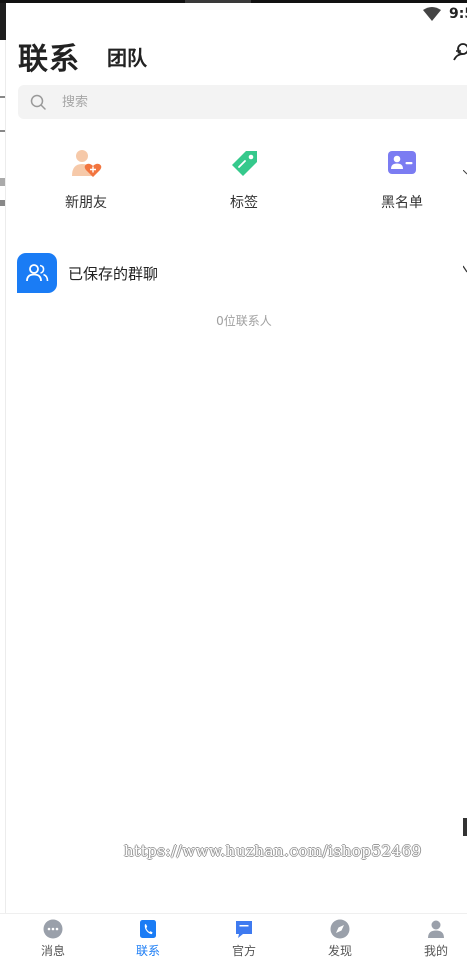 The height and width of the screenshot is (961, 467). I want to click on nav-messages: 消息, so click(53, 937).